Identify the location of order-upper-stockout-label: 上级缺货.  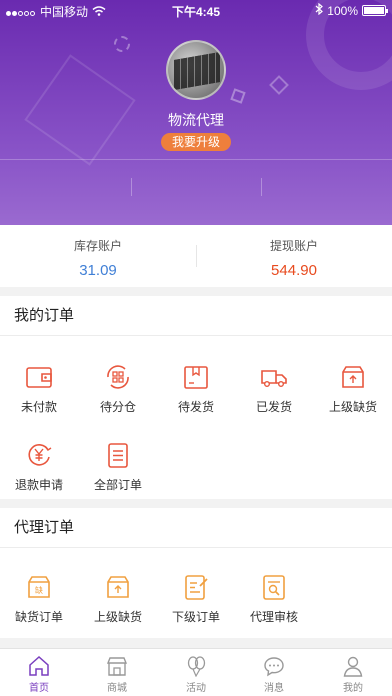
(352, 407).